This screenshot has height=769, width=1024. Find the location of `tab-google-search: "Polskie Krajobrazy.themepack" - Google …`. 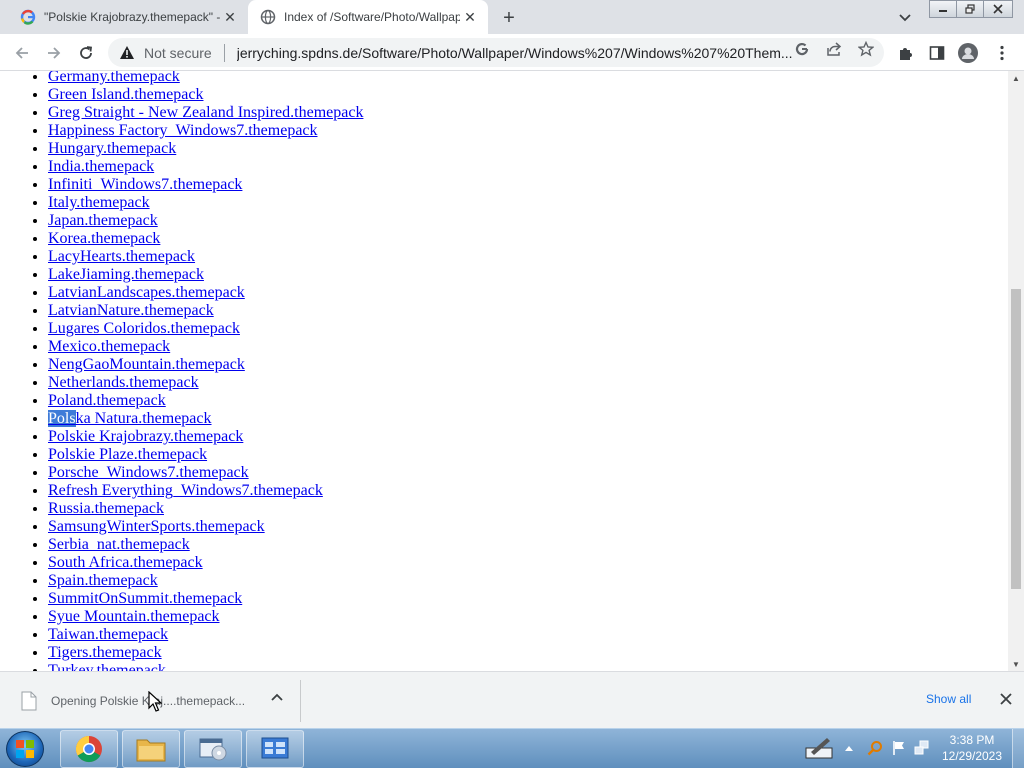

tab-google-search: "Polskie Krajobrazy.themepack" - Google … is located at coordinates (128, 17).